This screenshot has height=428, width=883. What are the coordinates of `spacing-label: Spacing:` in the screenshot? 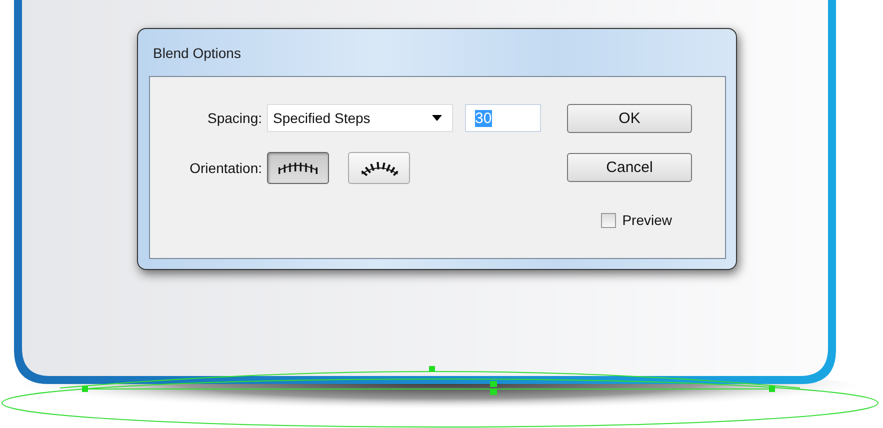 It's located at (234, 118).